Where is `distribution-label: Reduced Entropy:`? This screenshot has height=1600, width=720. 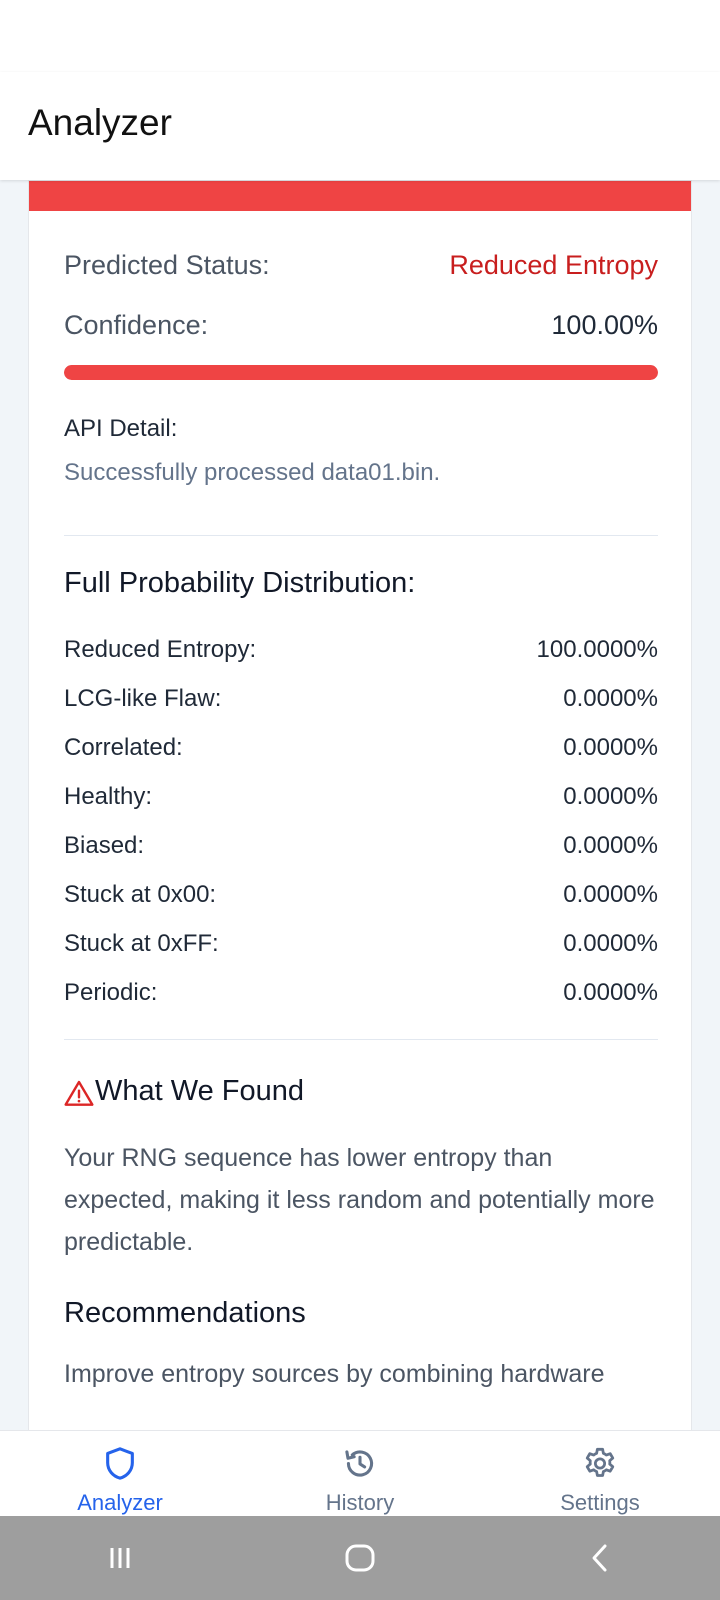
distribution-label: Reduced Entropy: is located at coordinates (160, 649).